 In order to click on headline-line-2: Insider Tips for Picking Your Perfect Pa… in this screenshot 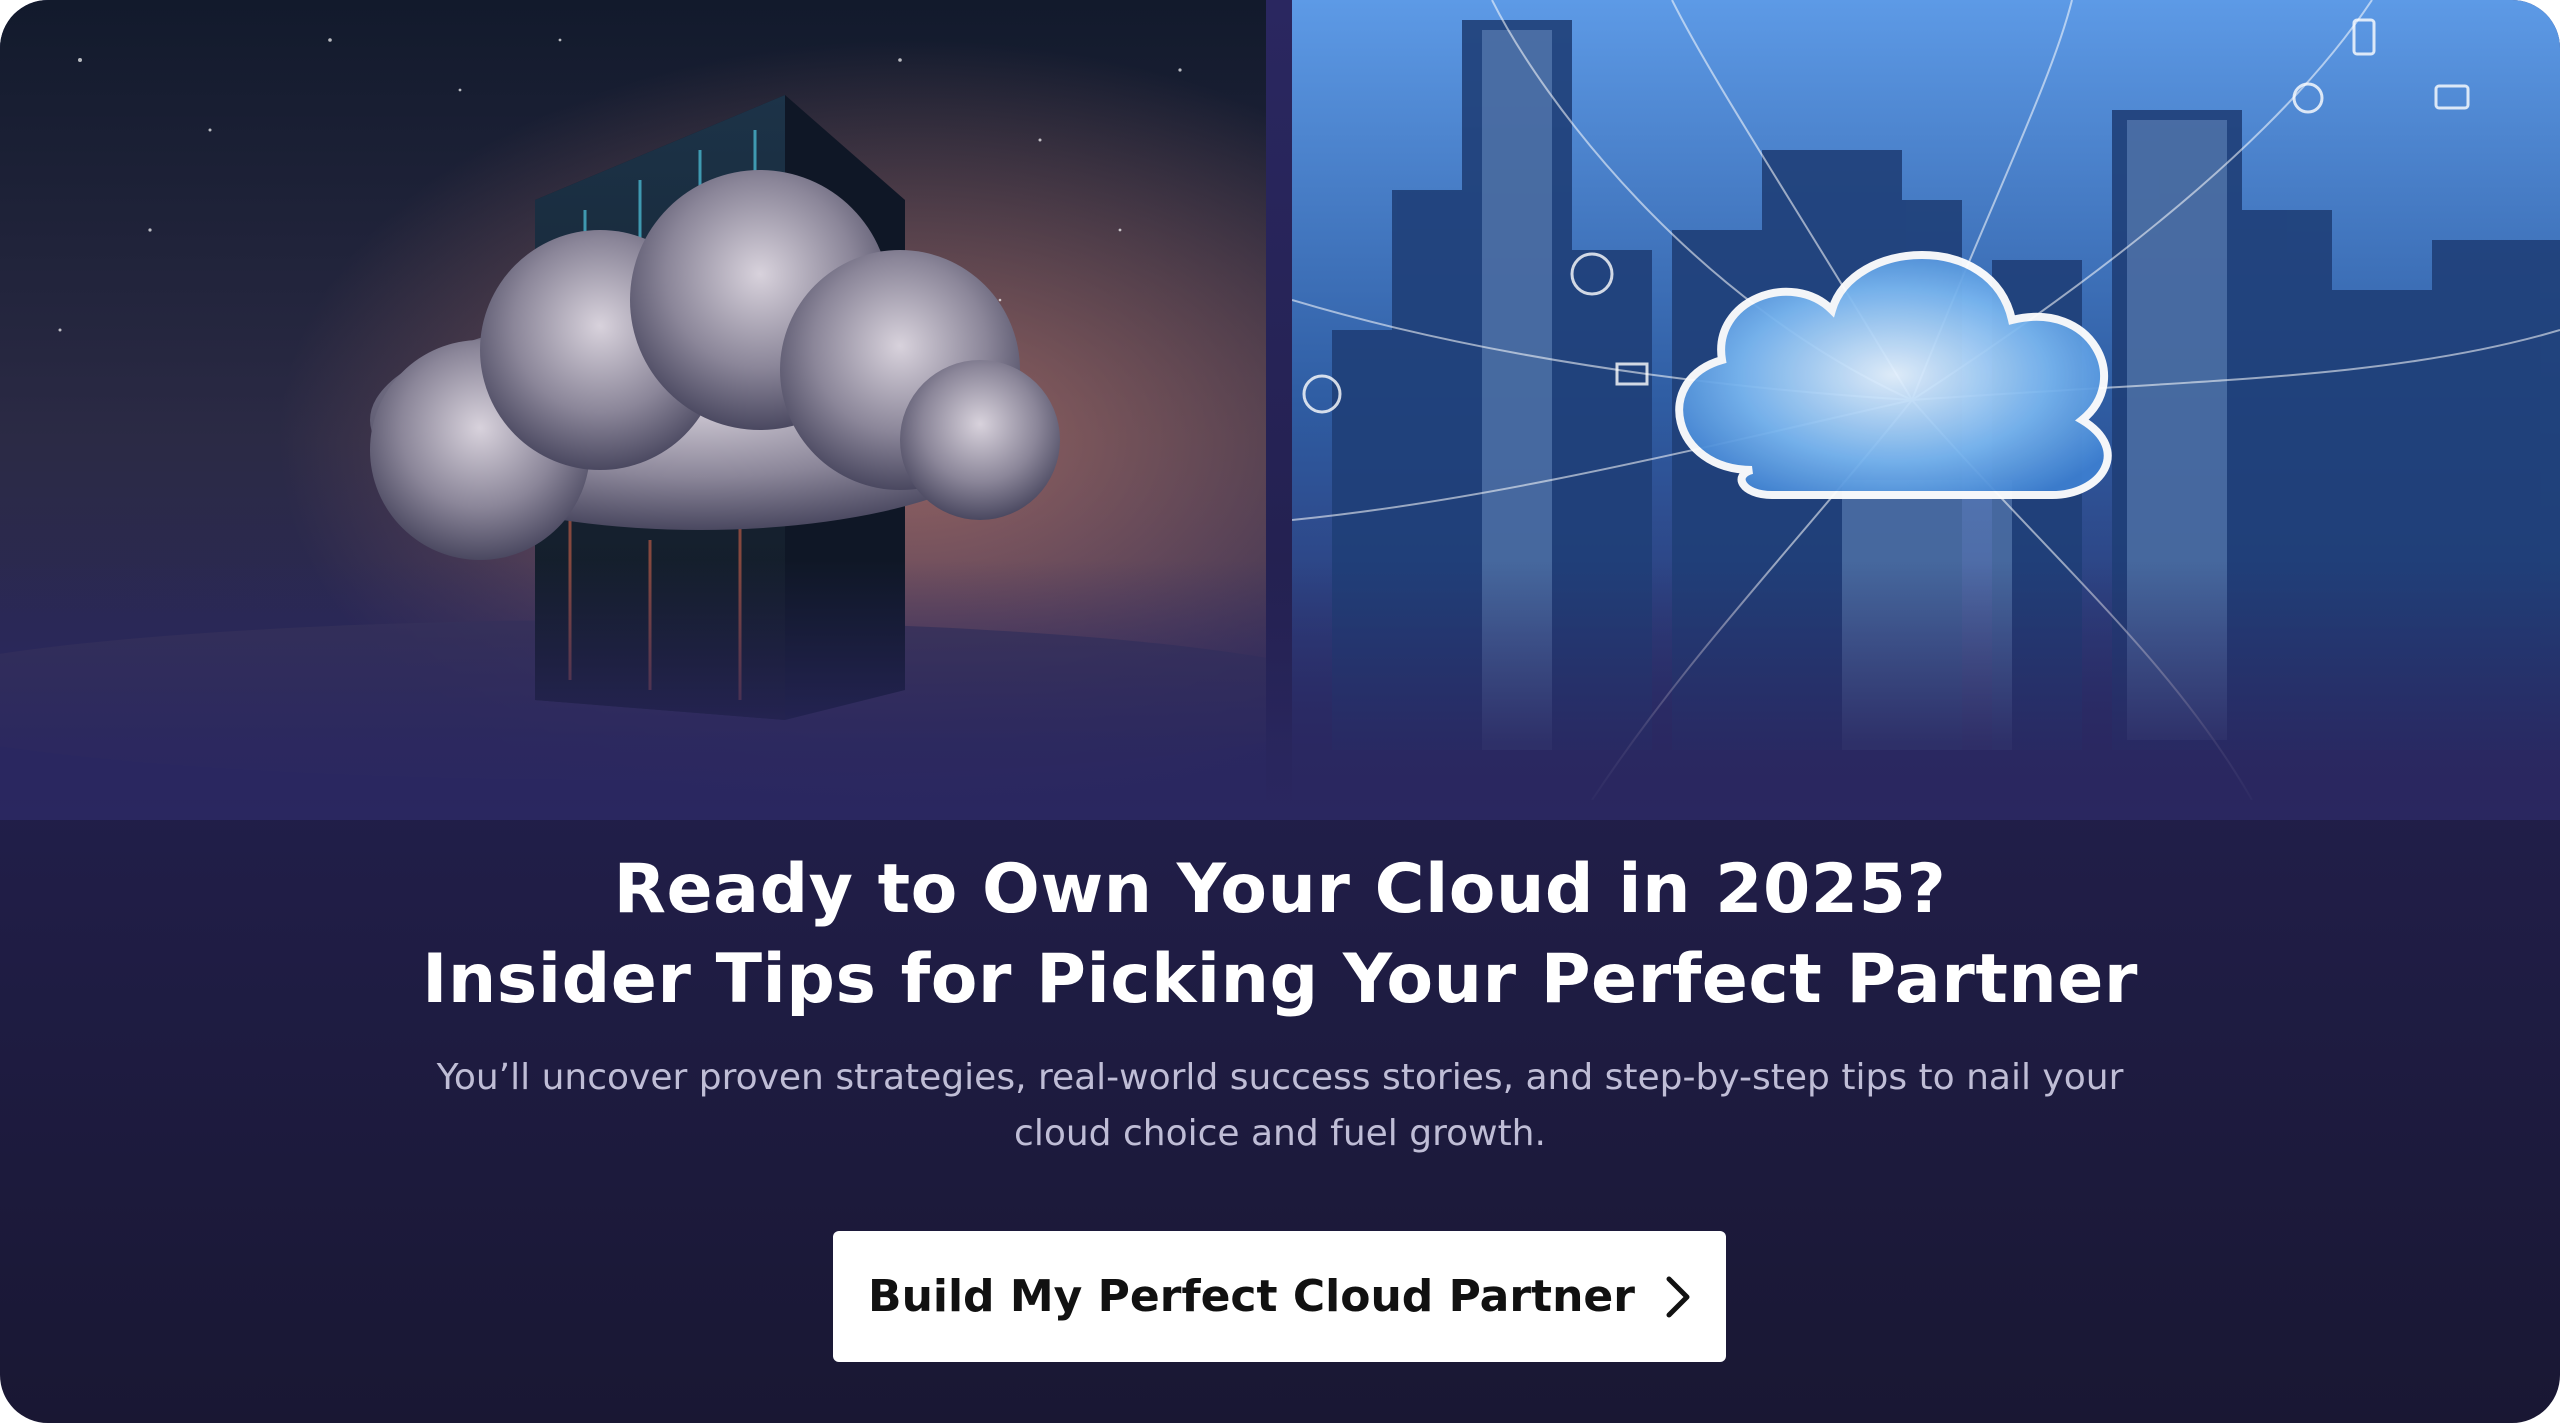, I will do `click(1280, 979)`.